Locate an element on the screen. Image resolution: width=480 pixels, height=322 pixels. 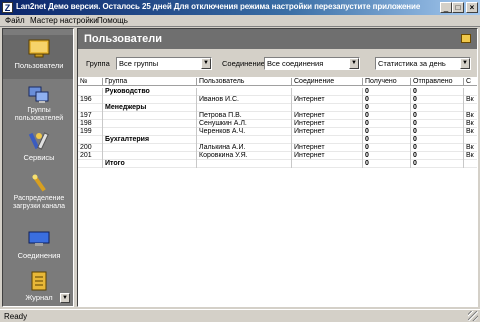
column-header-status: С is located at coordinates (470, 82).